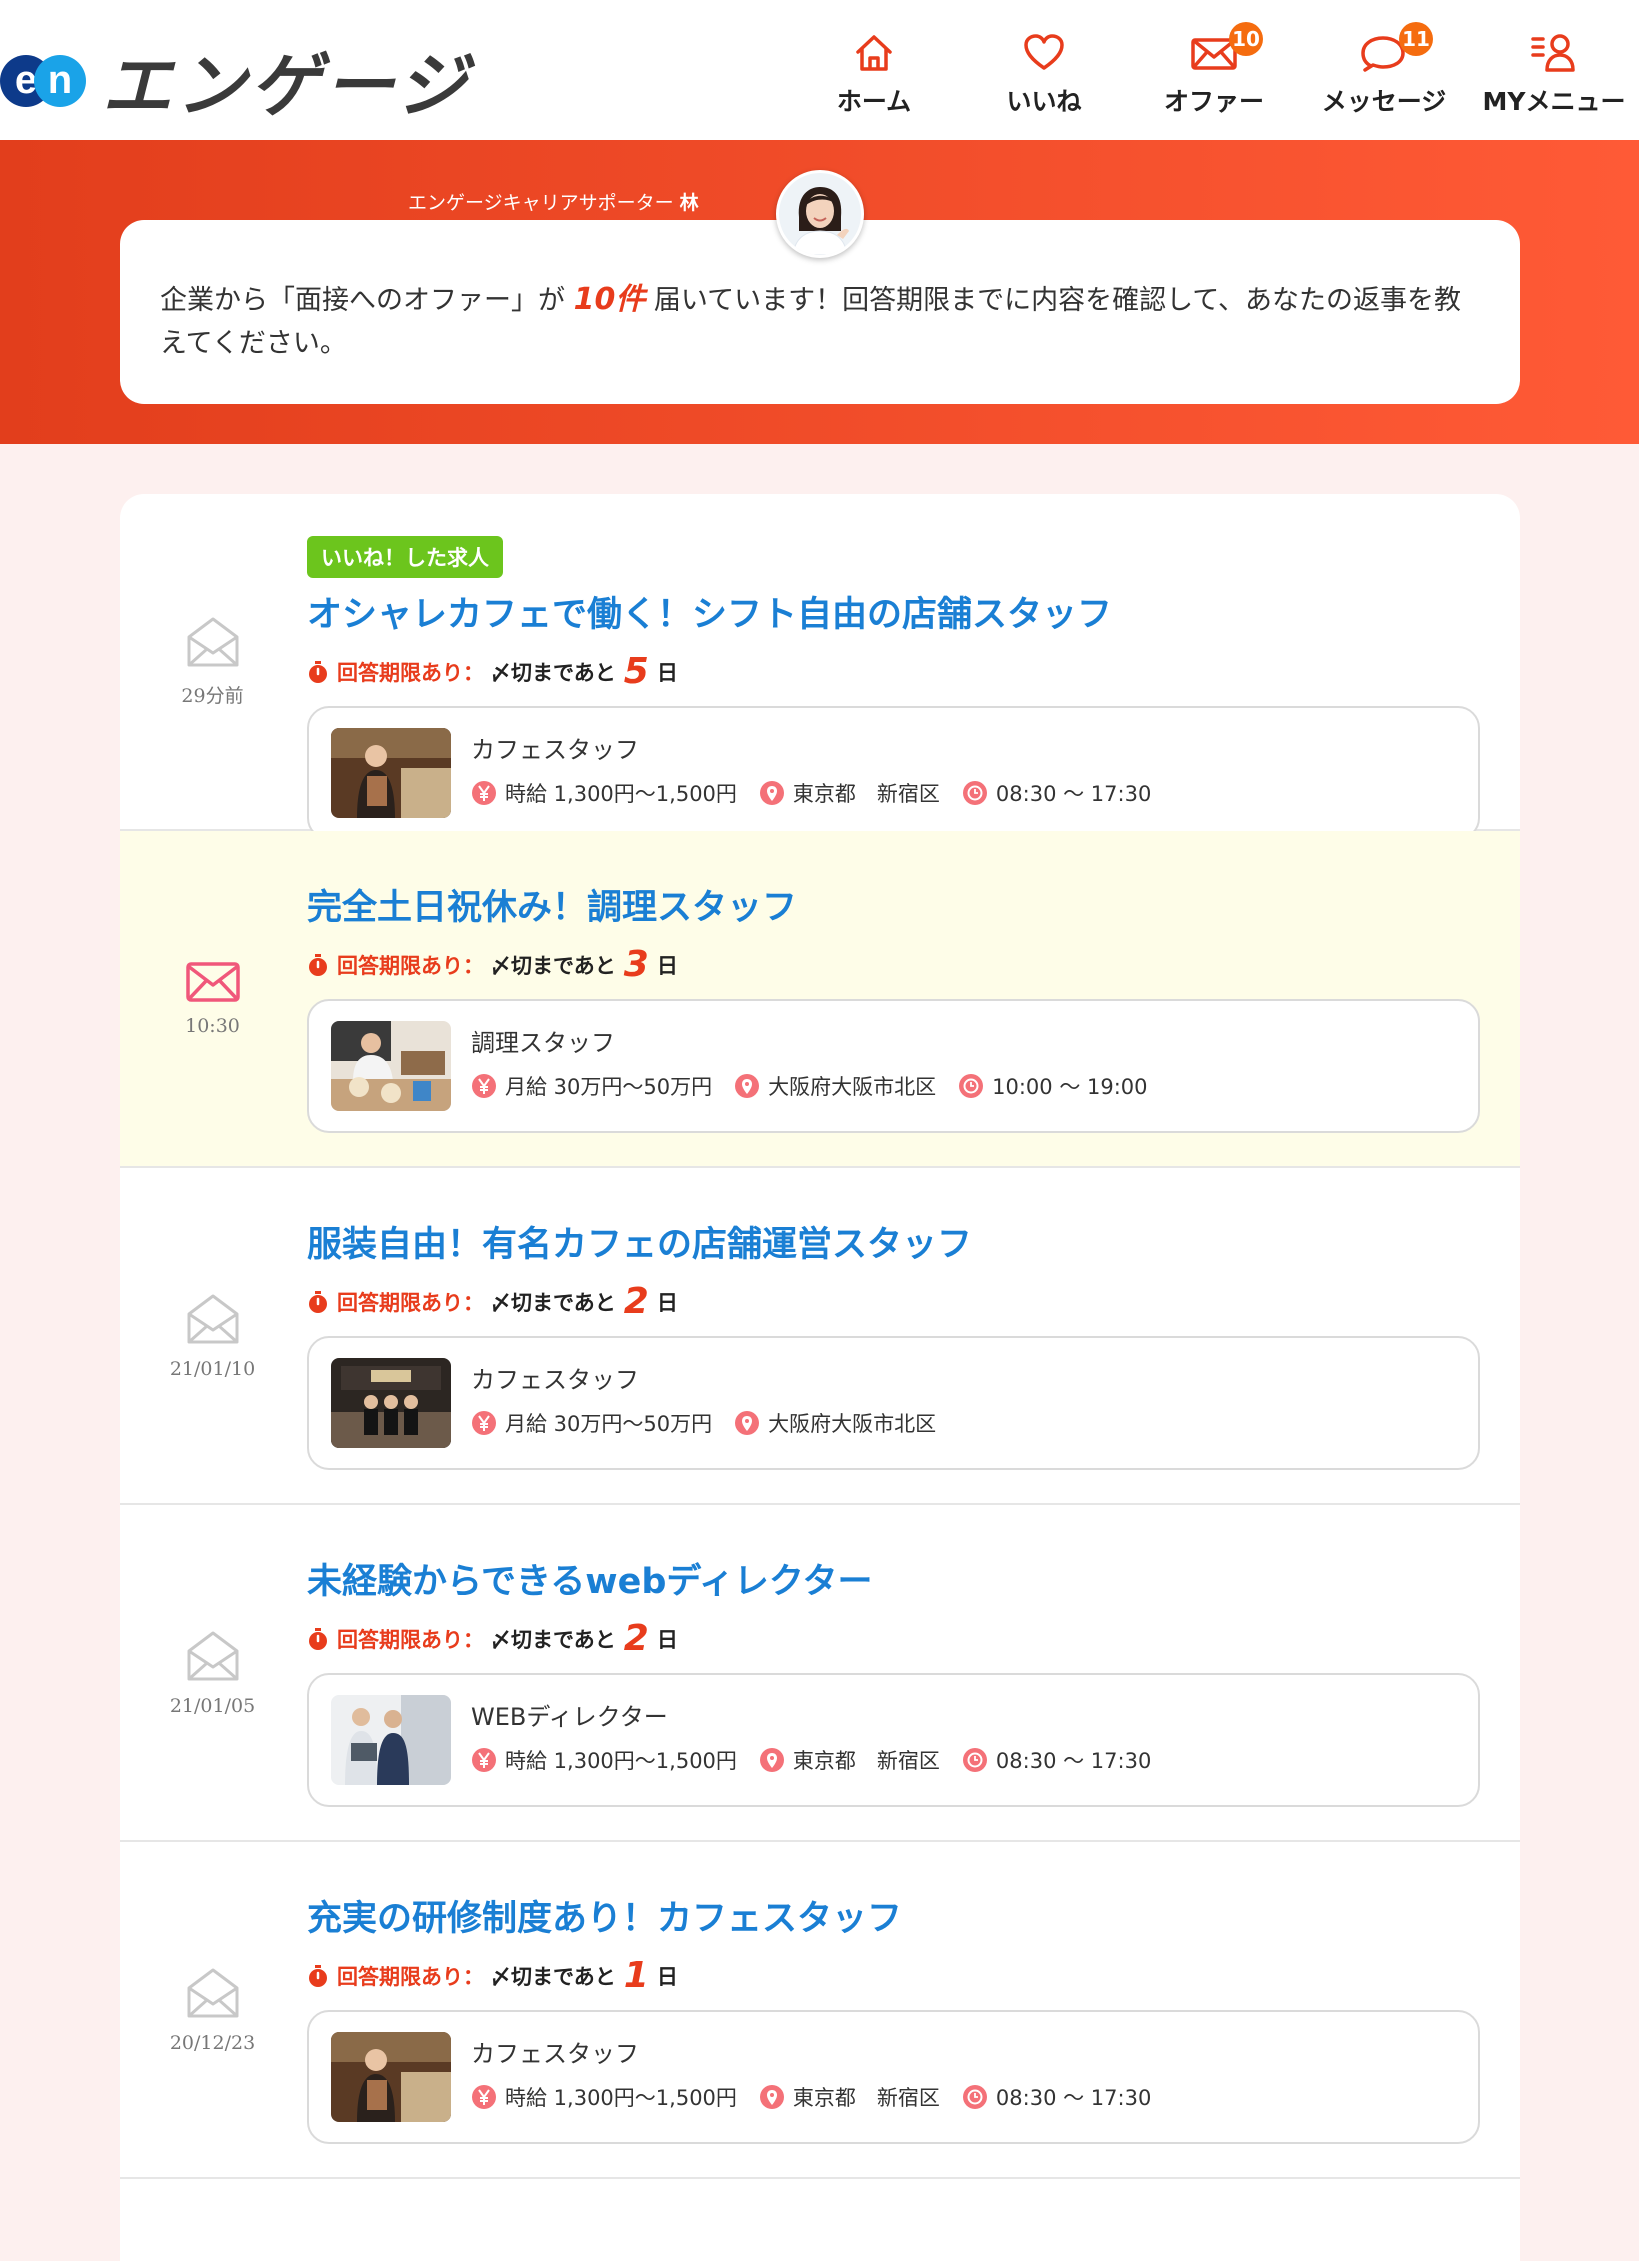 This screenshot has height=2261, width=1639. What do you see at coordinates (874, 76) in the screenshot?
I see `nav-home: ホーム` at bounding box center [874, 76].